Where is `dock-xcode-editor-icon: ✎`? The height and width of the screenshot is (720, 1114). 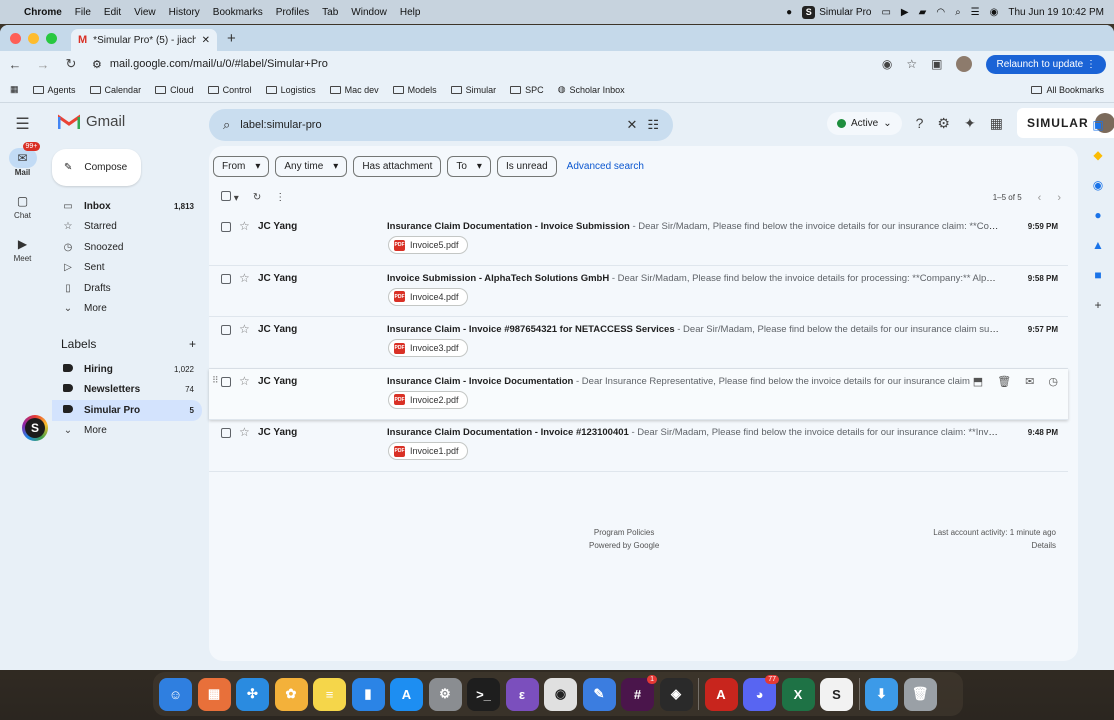
dock-xcode-editor-icon: ✎ is located at coordinates (599, 694).